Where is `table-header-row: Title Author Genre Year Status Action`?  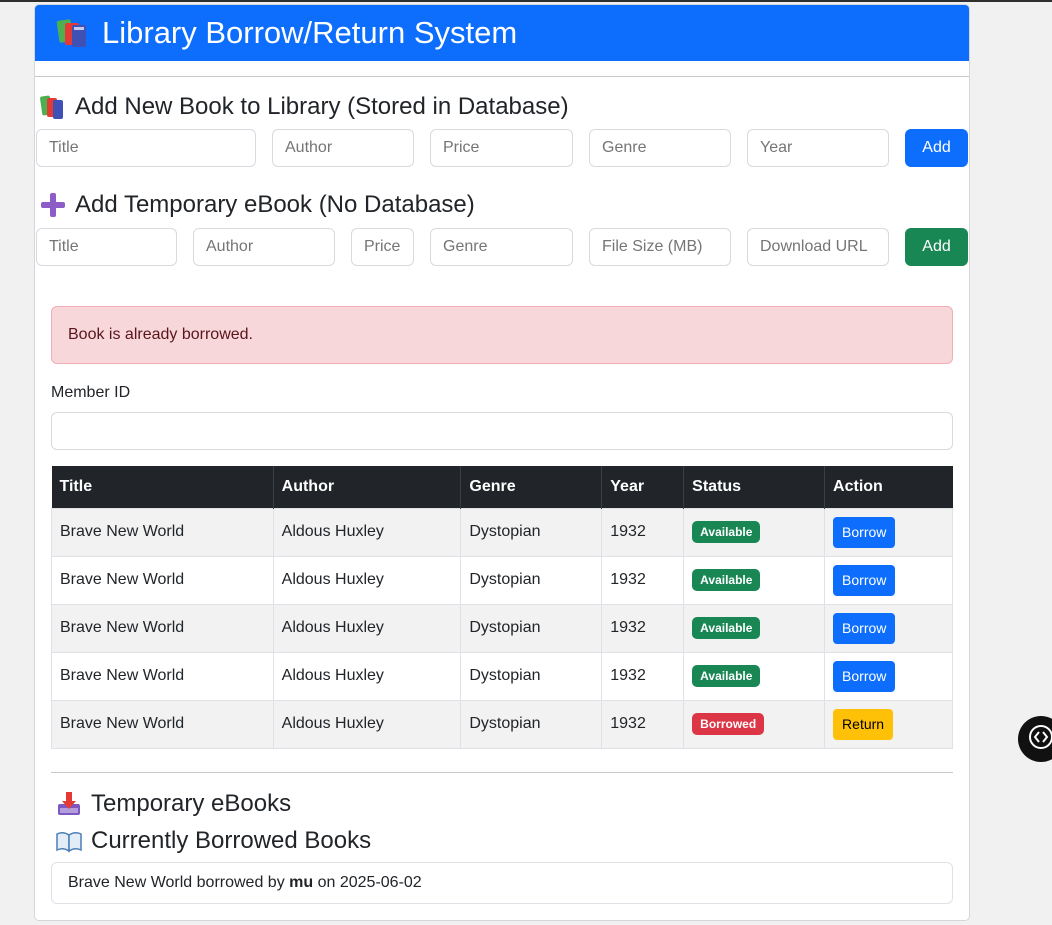
table-header-row: Title Author Genre Year Status Action is located at coordinates (502, 487).